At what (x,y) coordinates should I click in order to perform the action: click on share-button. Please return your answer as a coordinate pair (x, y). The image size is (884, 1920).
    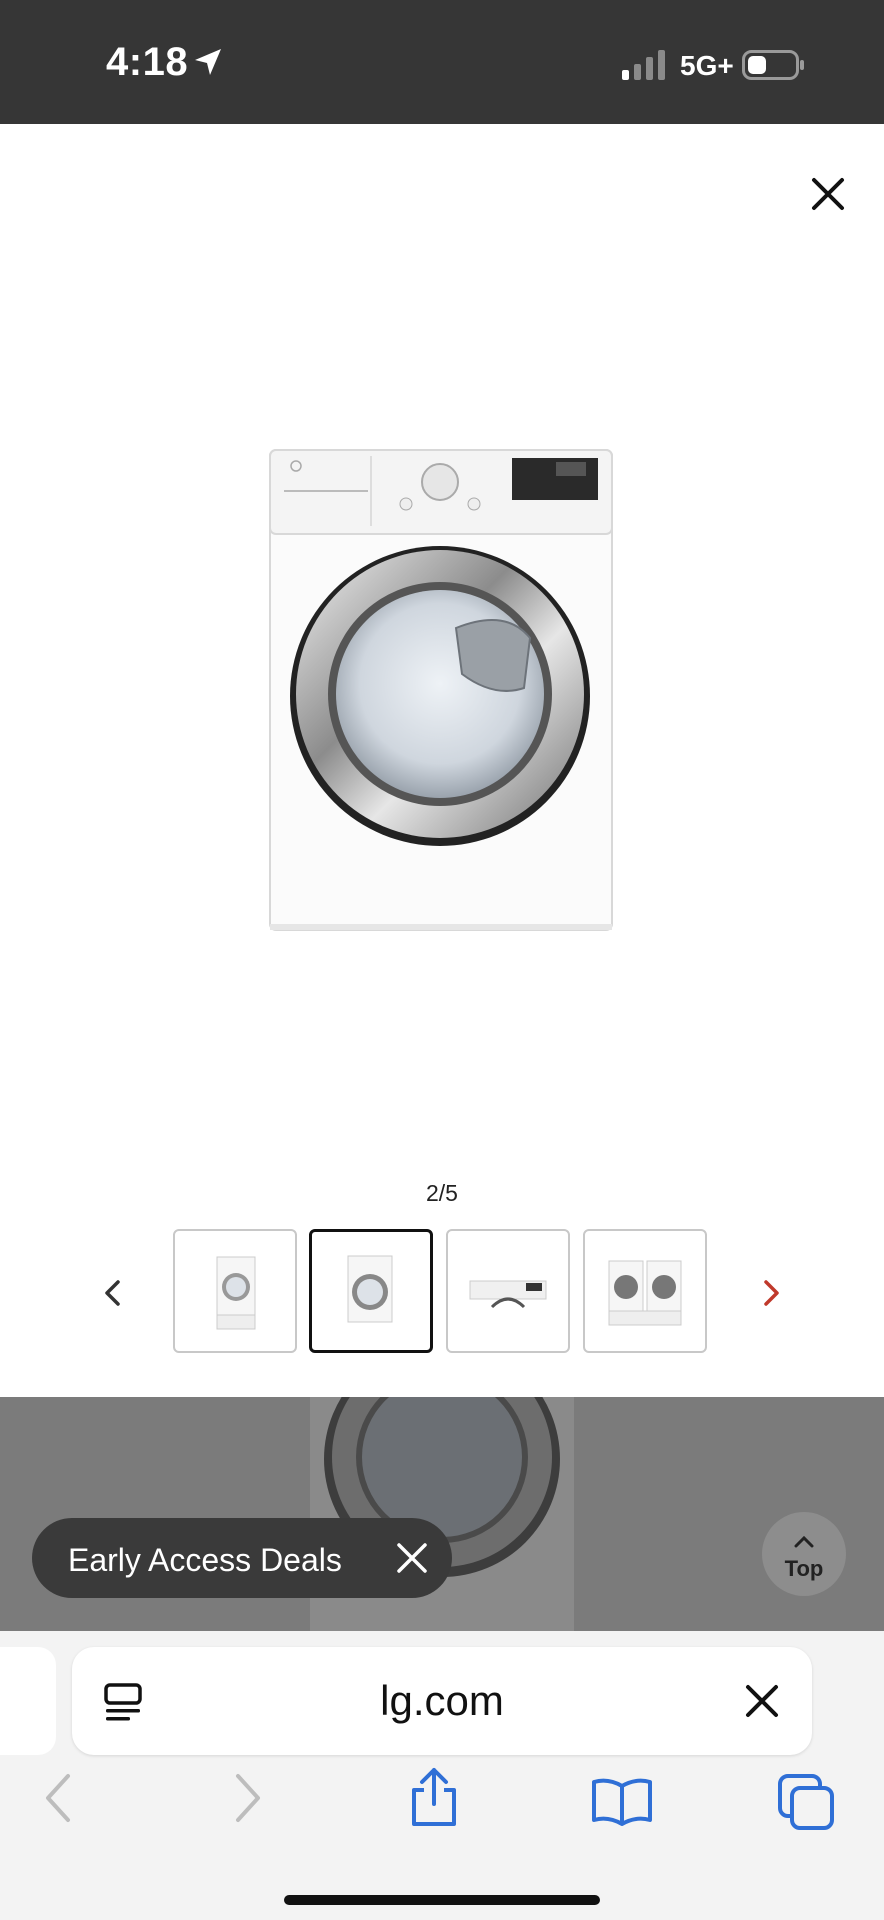
    Looking at the image, I should click on (434, 1799).